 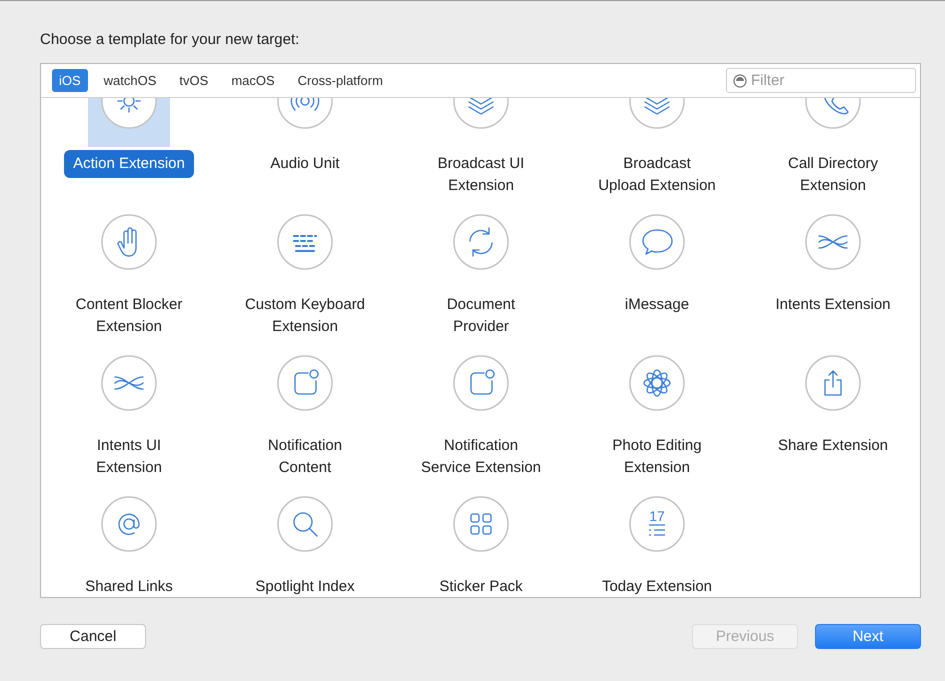 I want to click on filter-field: Filter, so click(x=821, y=80).